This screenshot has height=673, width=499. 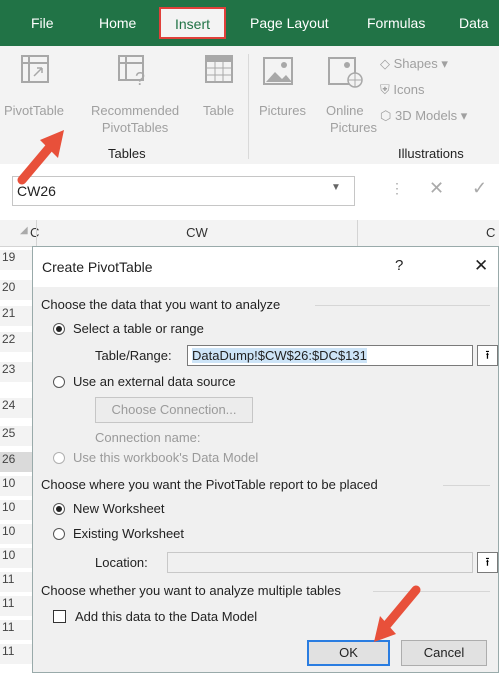 I want to click on recommended-pivottables-icon: ?, so click(x=134, y=72).